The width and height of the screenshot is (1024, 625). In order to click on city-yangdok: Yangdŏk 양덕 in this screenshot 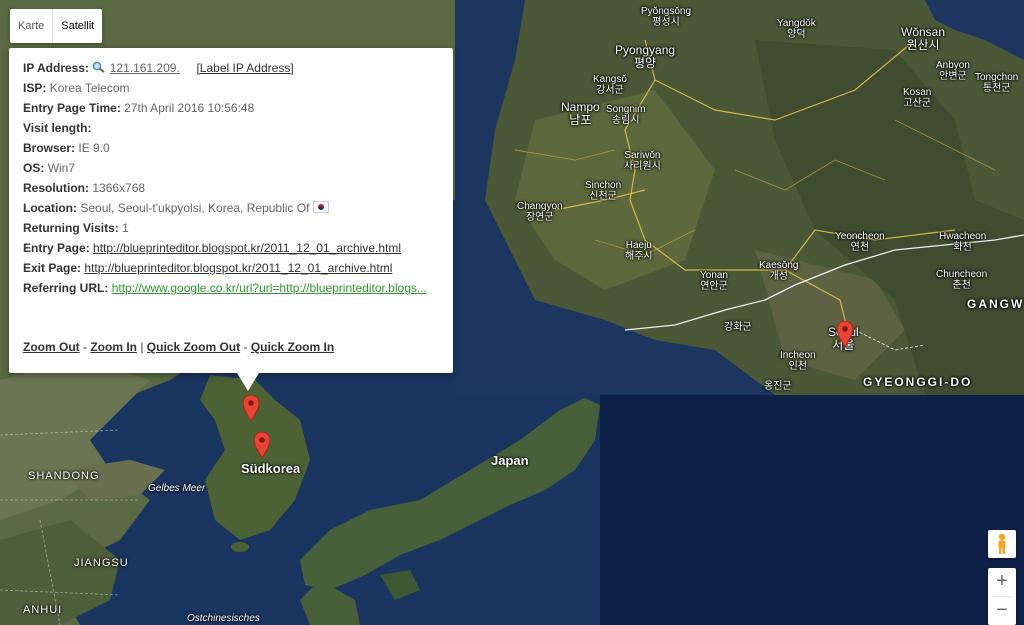, I will do `click(796, 29)`.